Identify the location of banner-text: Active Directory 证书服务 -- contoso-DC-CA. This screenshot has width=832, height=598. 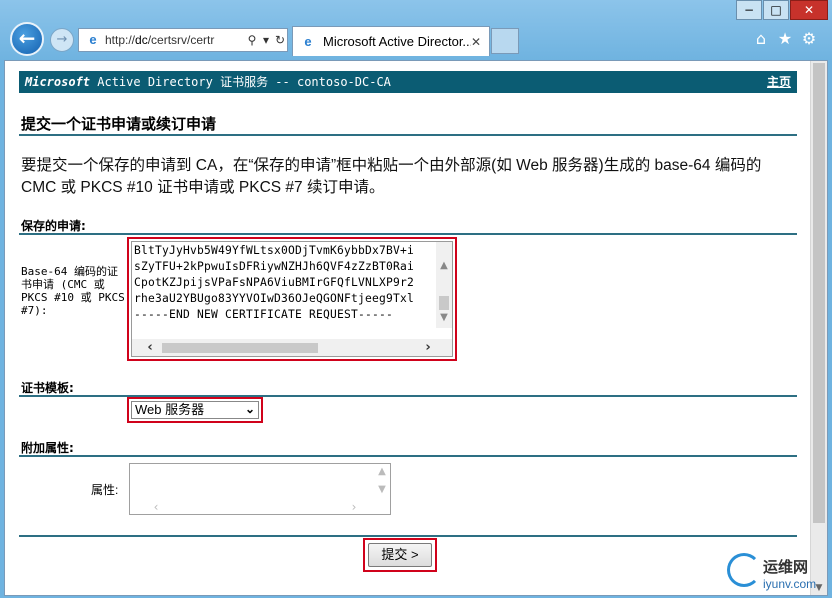
(240, 82).